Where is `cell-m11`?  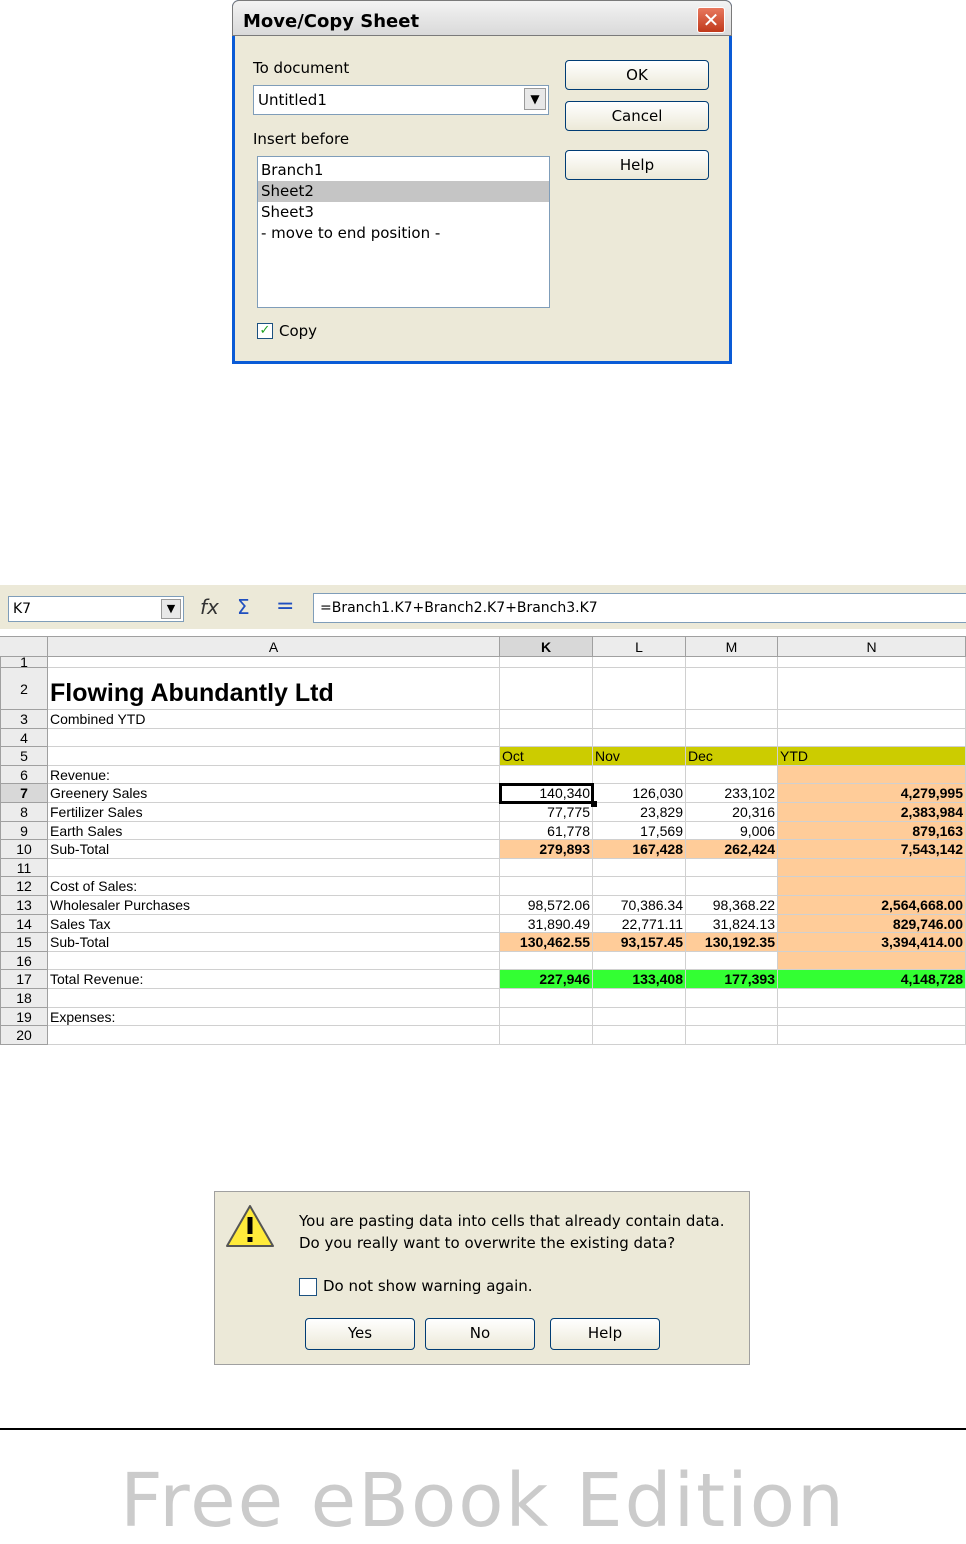 cell-m11 is located at coordinates (732, 868).